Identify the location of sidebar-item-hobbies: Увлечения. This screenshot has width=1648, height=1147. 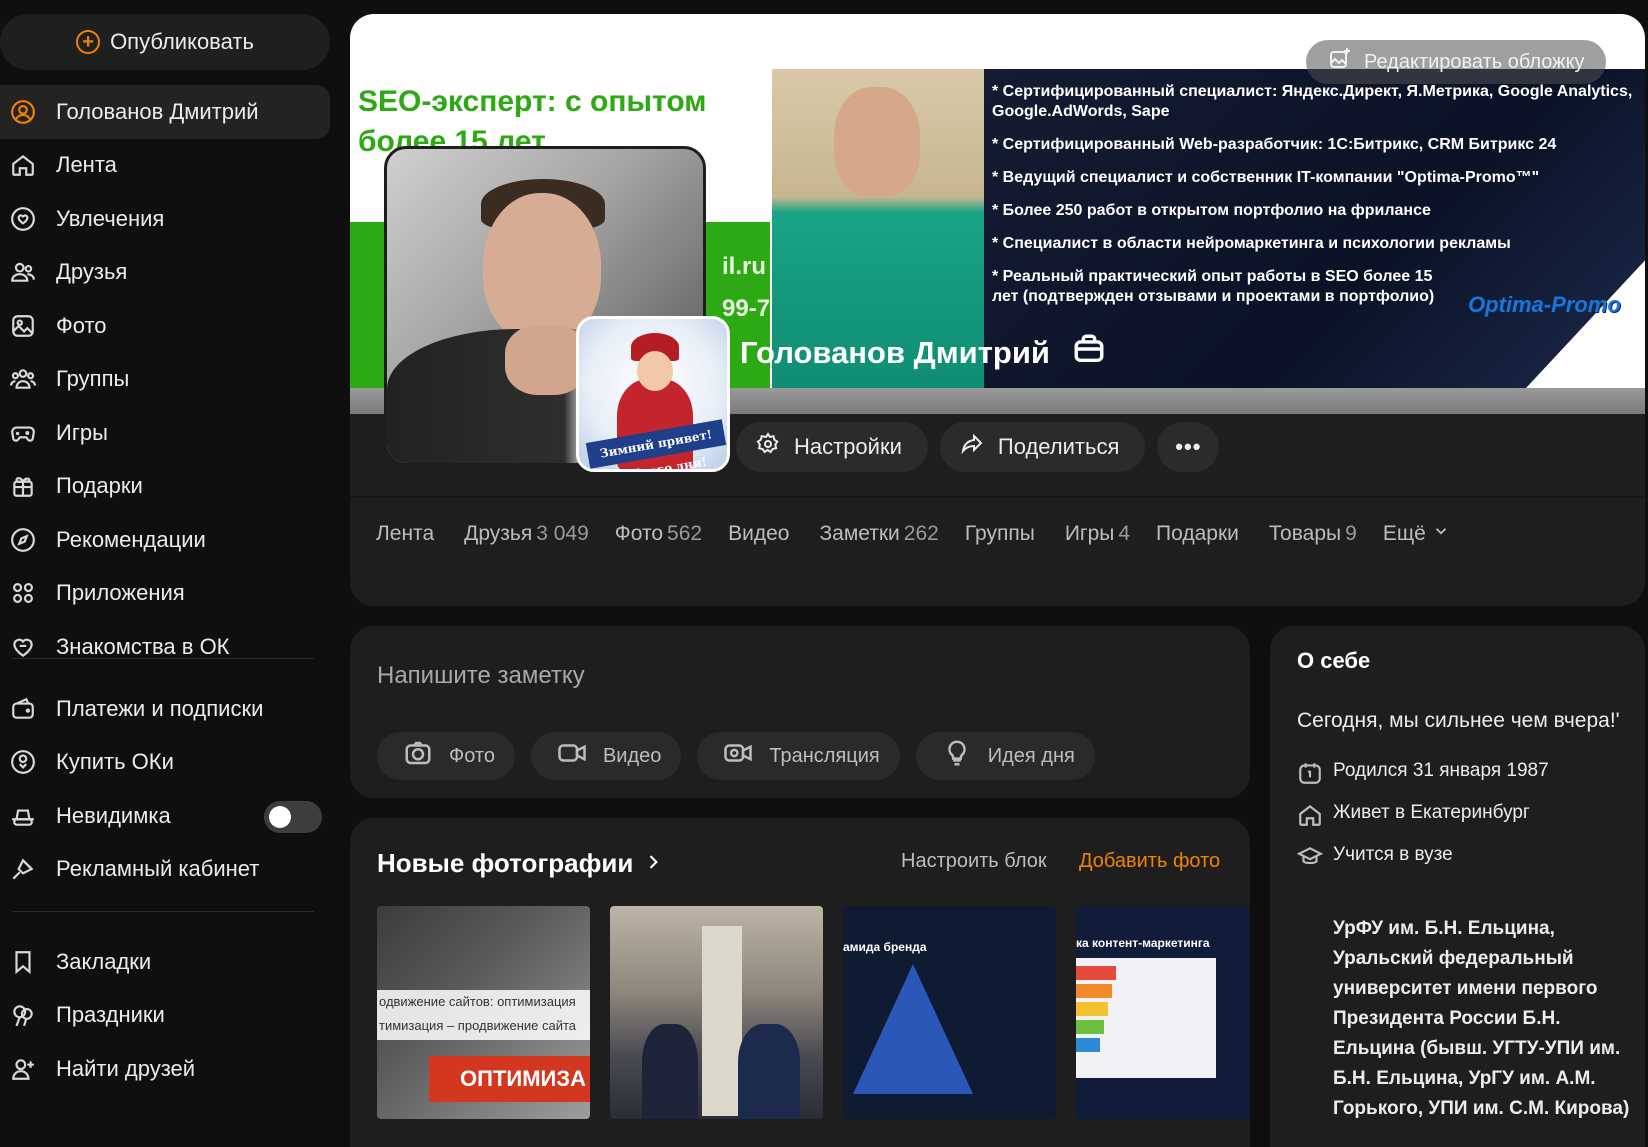
(165, 219).